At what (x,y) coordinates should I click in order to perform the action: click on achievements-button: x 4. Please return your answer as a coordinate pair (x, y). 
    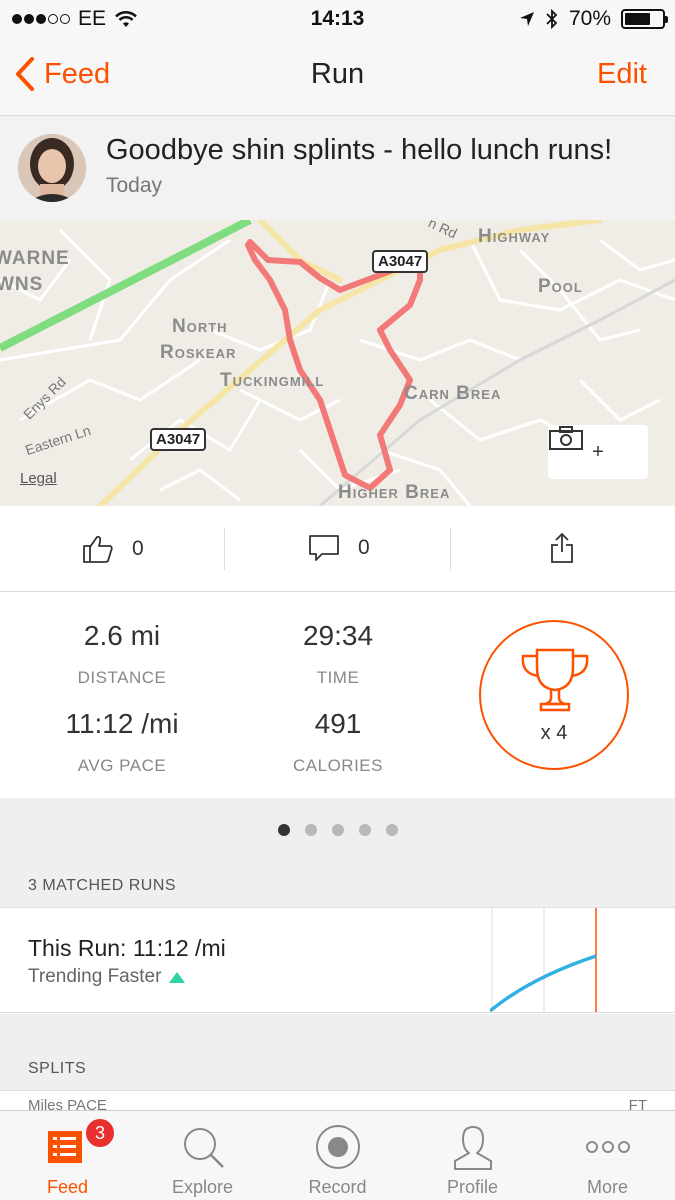
    Looking at the image, I should click on (554, 695).